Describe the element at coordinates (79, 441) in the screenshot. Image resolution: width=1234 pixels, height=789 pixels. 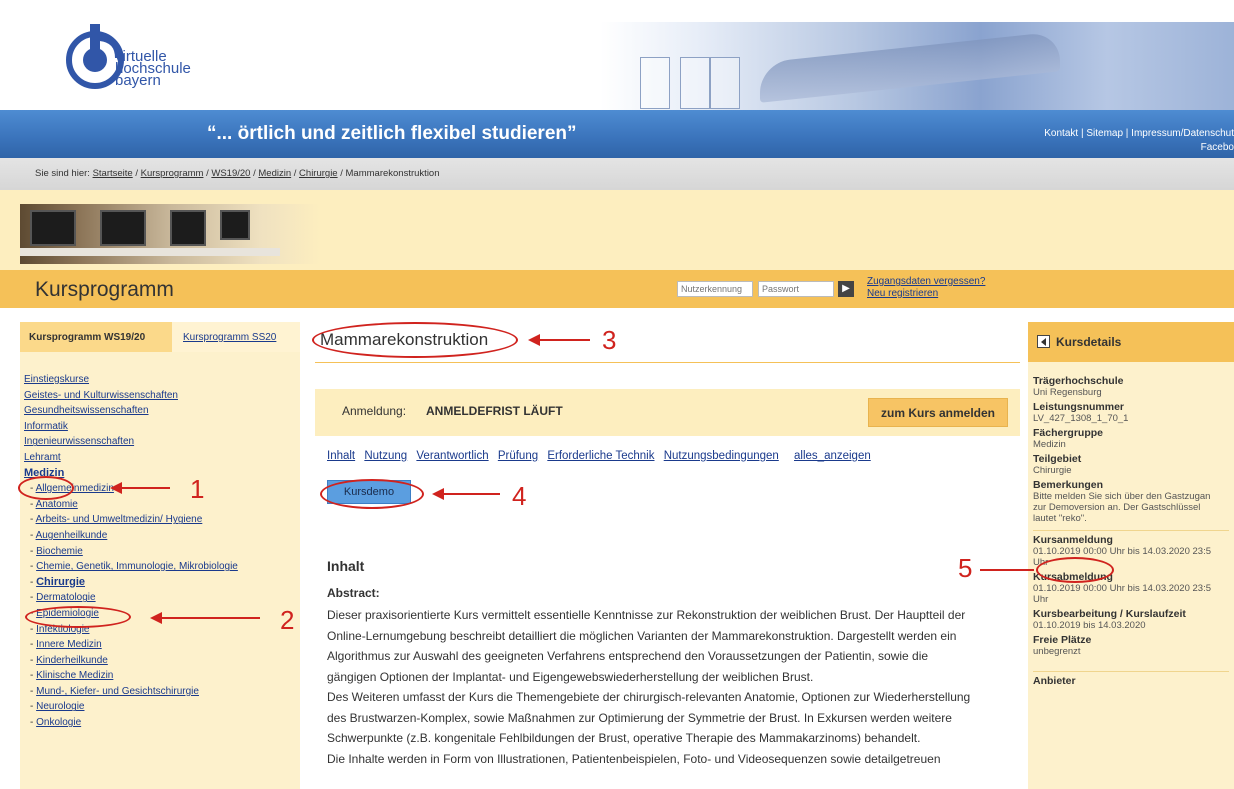
I see `sidebar-link-ingenieur: Ingenieurwissenschaften` at that location.